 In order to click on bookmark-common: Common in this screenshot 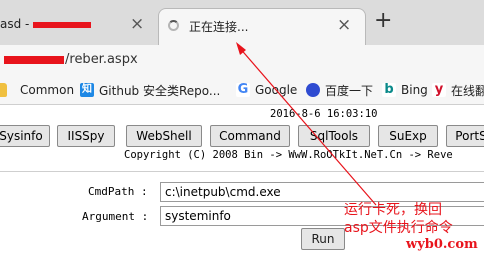, I will do `click(47, 90)`.